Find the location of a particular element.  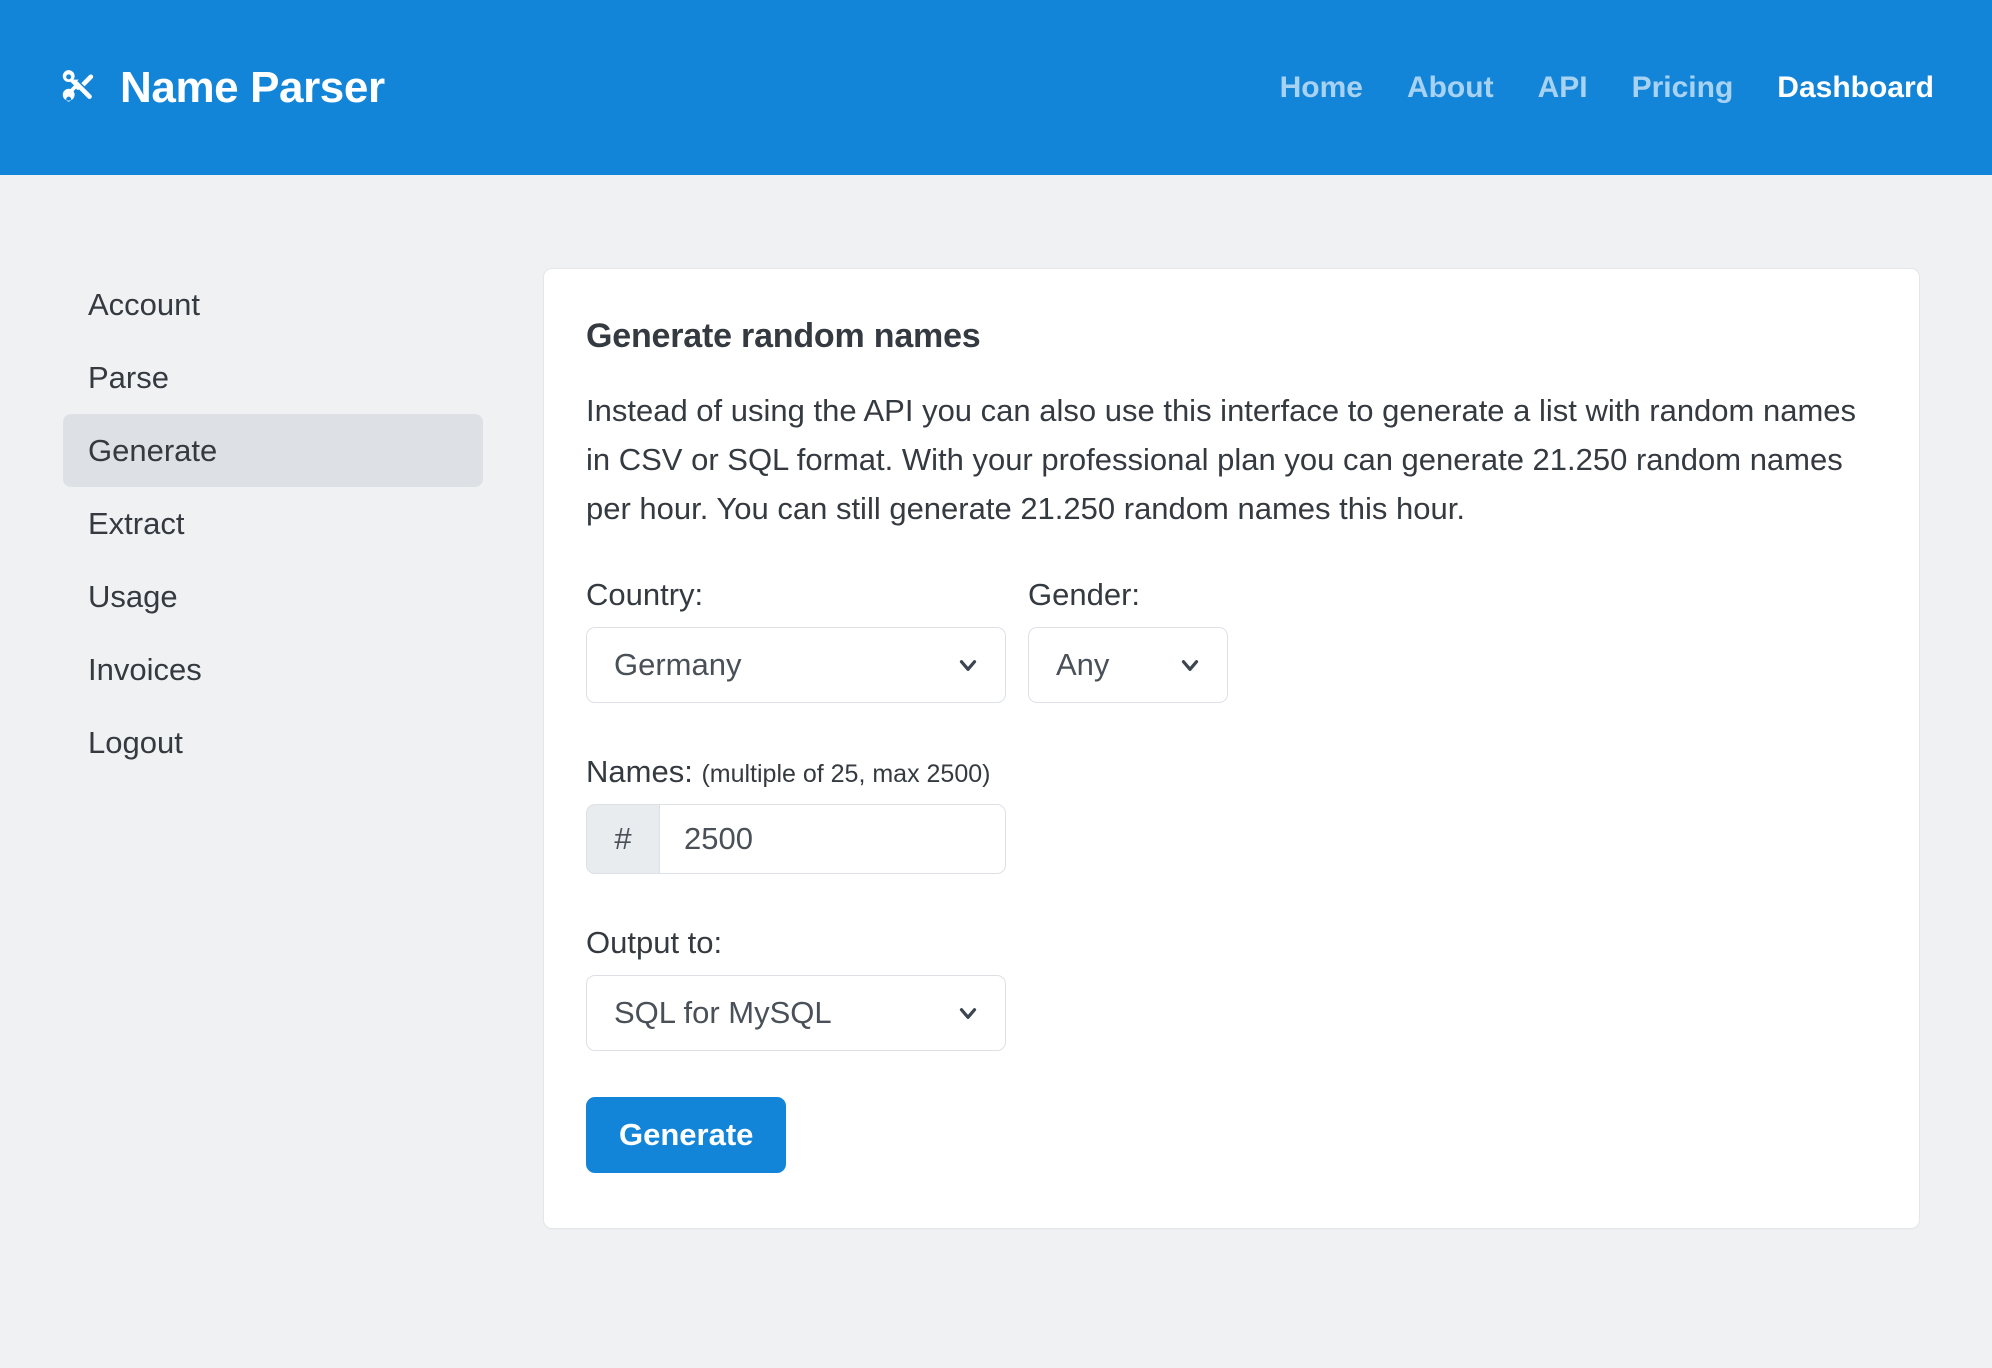

sidebar-item-invoices: Invoices is located at coordinates (273, 669).